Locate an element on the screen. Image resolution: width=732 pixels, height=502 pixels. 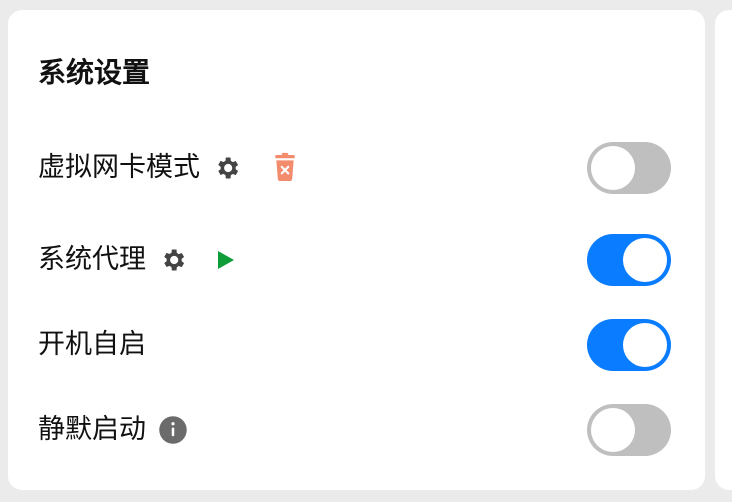
silent-start-toggle is located at coordinates (629, 430).